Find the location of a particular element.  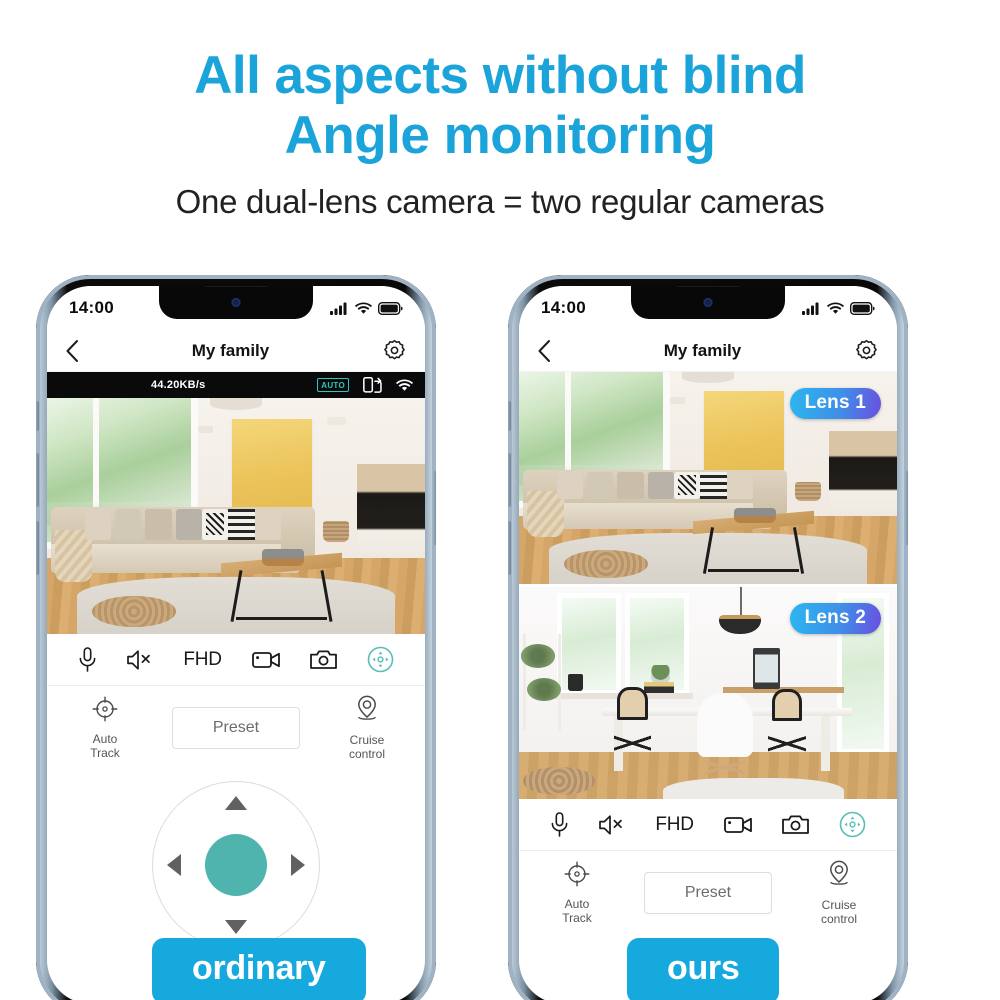

page-title: My family is located at coordinates (702, 350).